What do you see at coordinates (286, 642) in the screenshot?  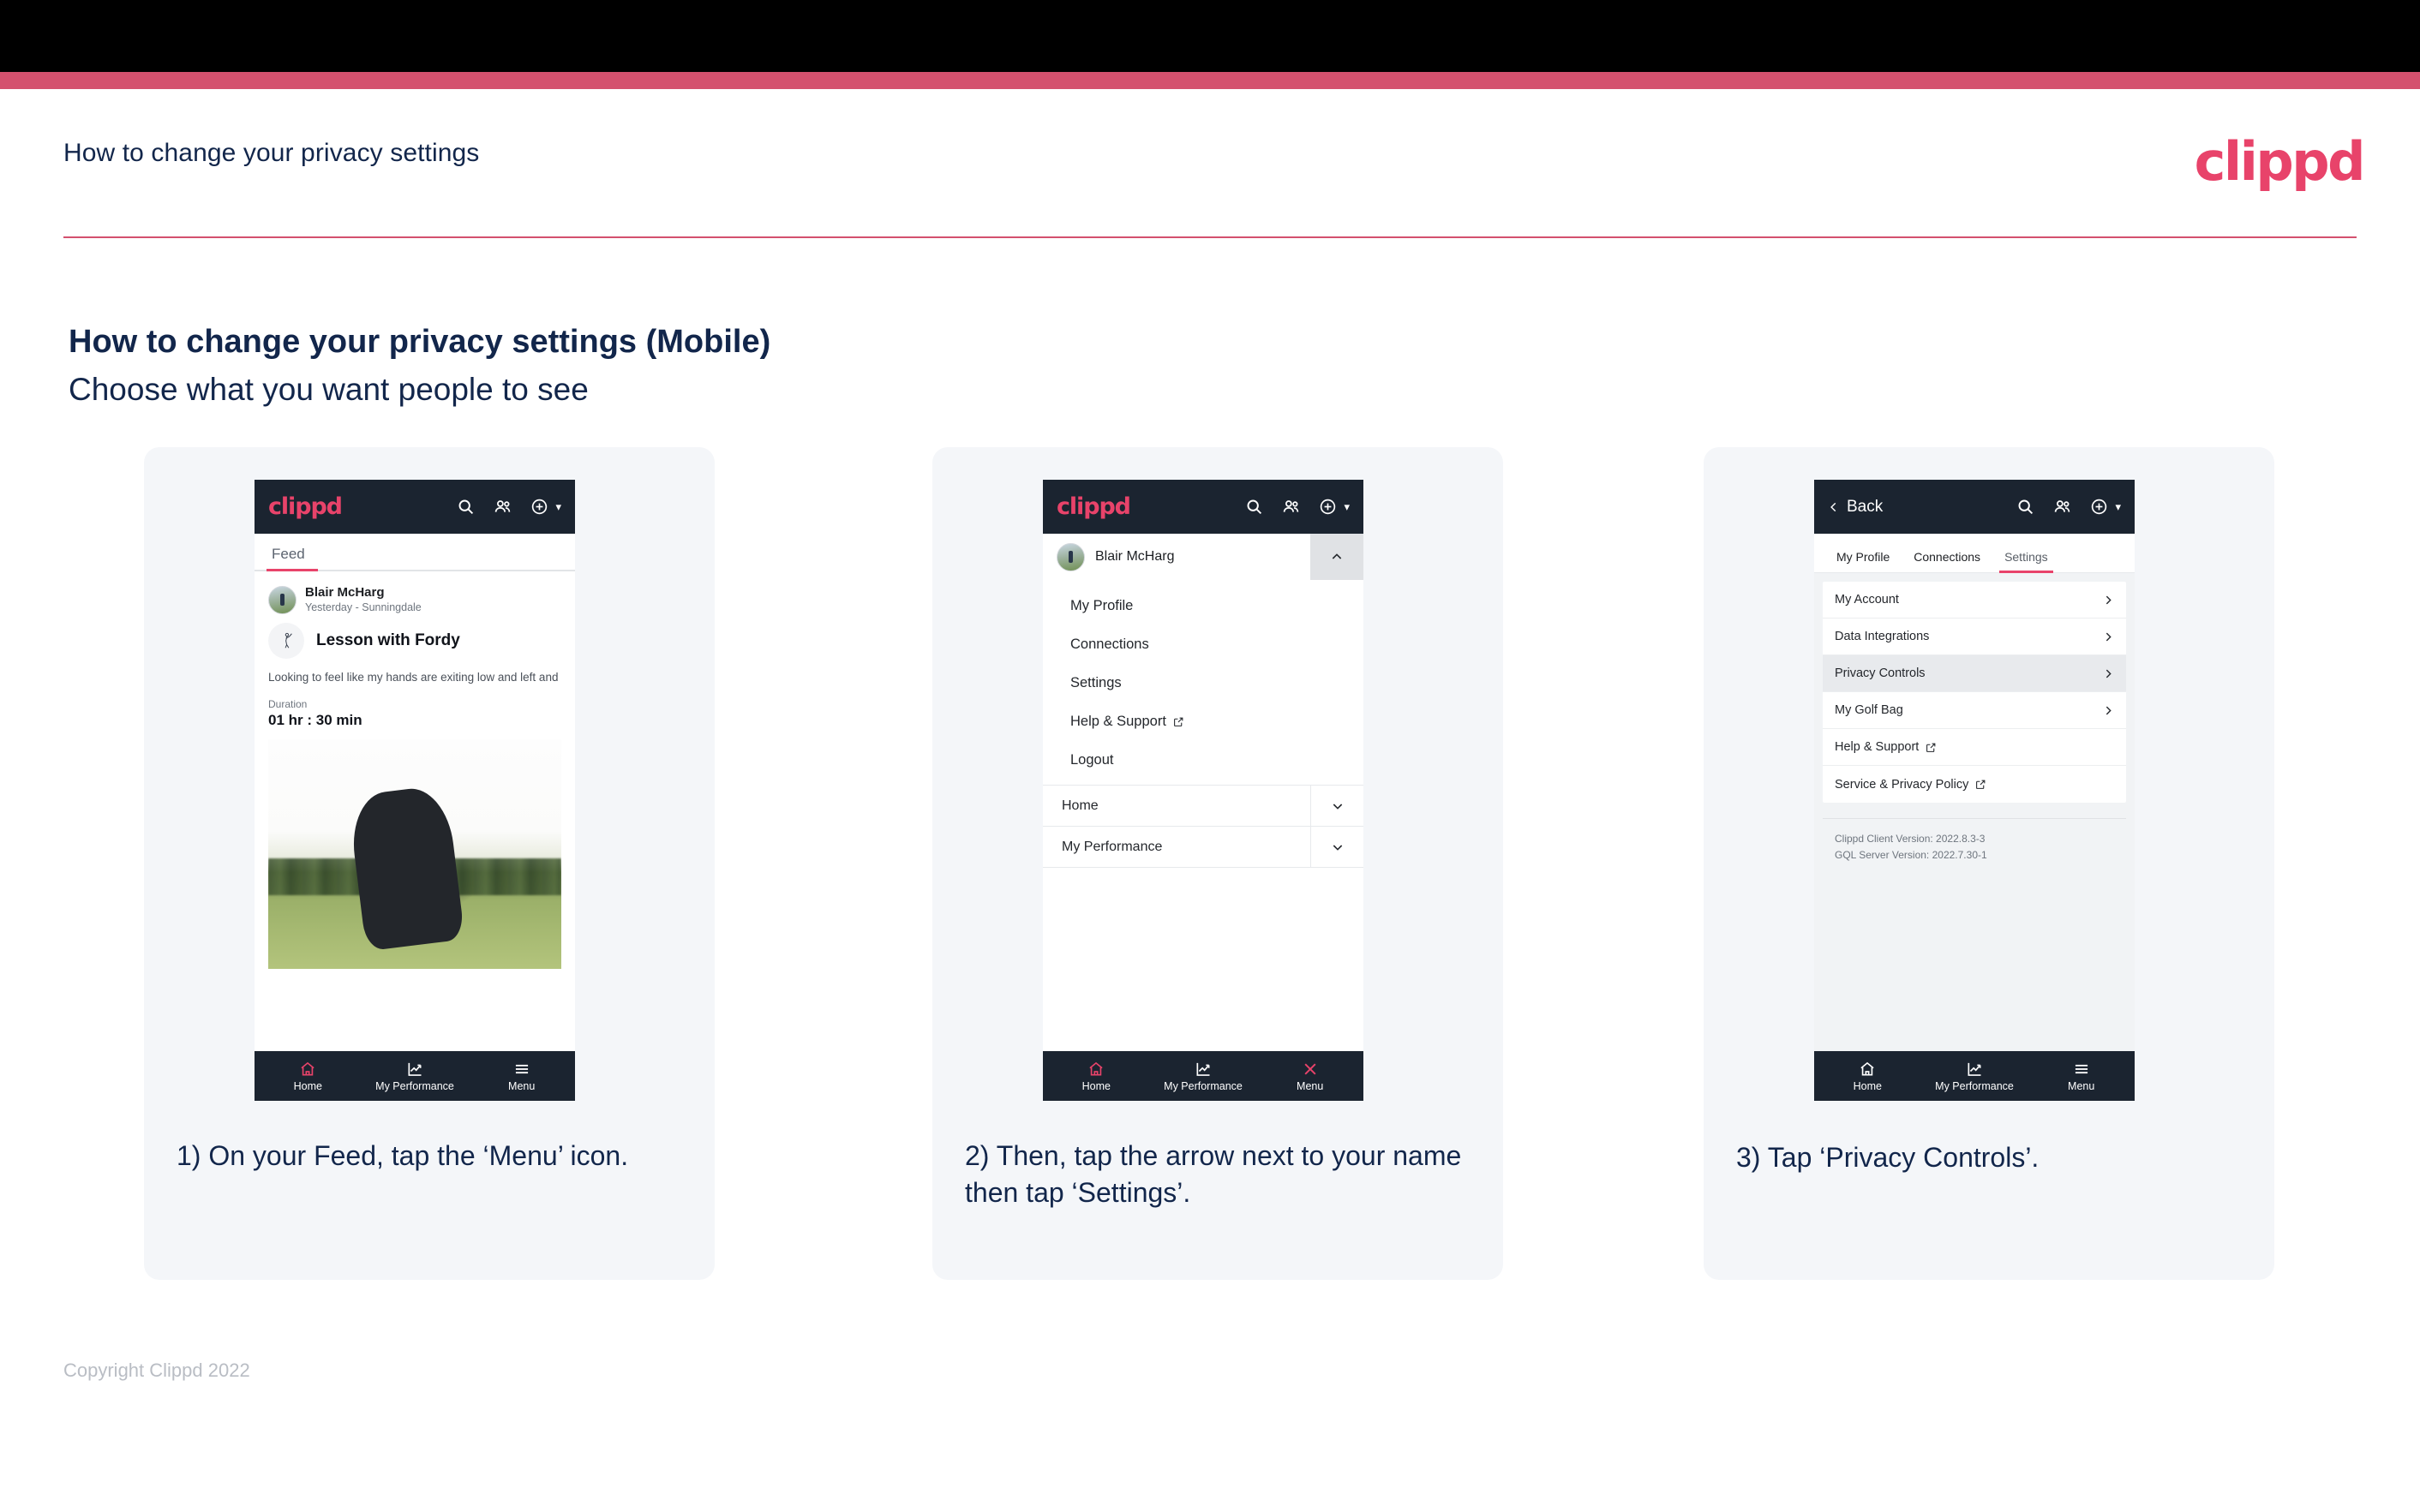 I see `golf-swing-icon` at bounding box center [286, 642].